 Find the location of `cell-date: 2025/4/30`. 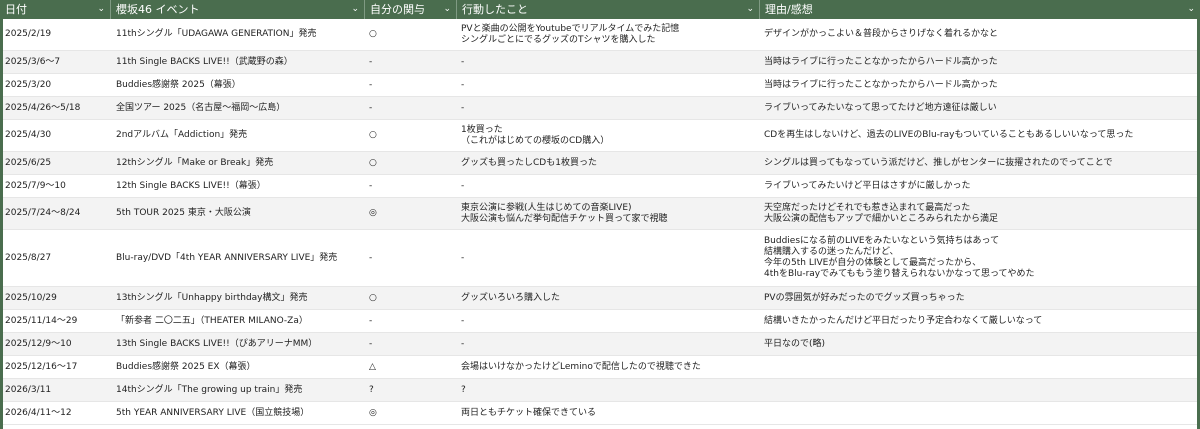

cell-date: 2025/4/30 is located at coordinates (55, 135).